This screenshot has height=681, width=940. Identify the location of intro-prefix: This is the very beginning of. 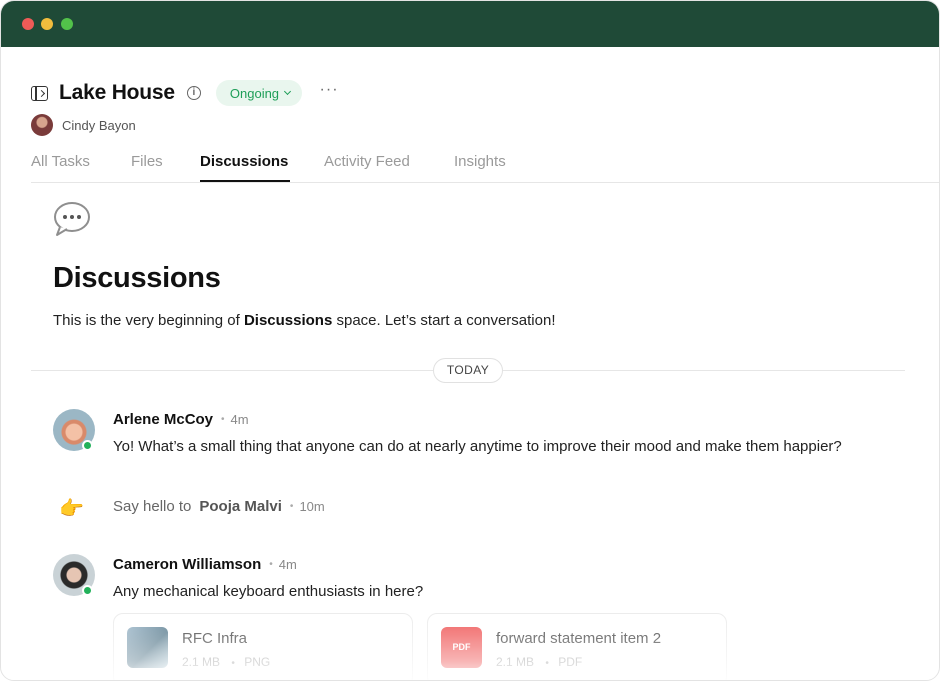
(148, 320).